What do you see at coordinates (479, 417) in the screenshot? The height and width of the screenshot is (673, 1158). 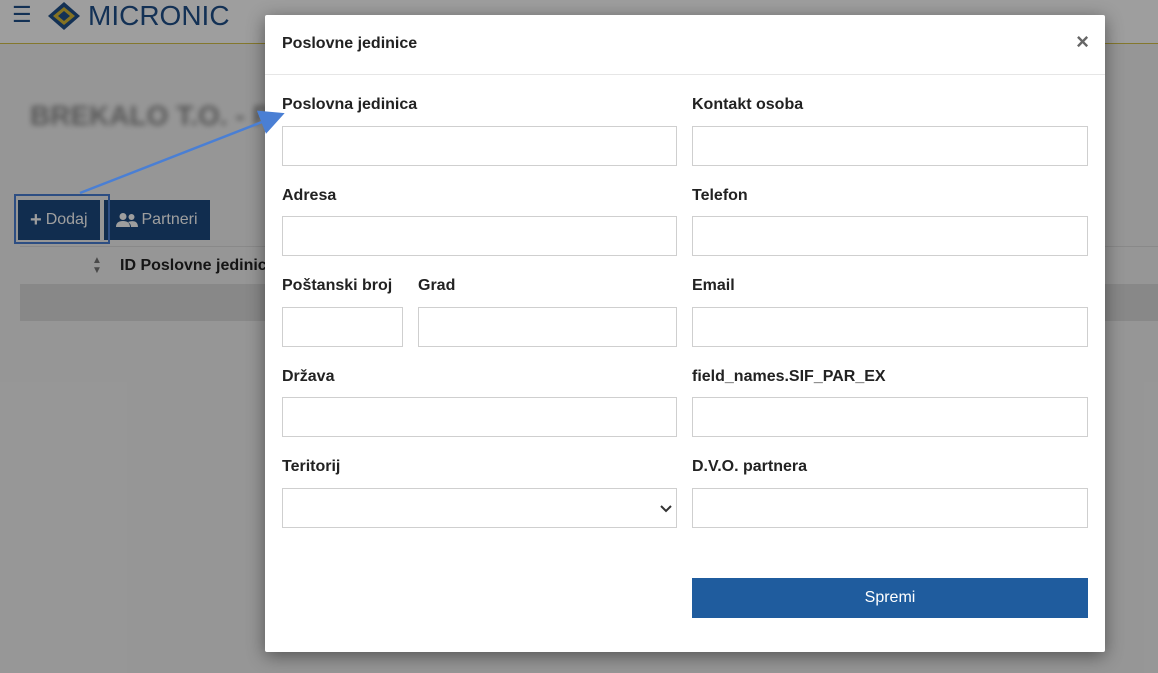 I see `drzava-input` at bounding box center [479, 417].